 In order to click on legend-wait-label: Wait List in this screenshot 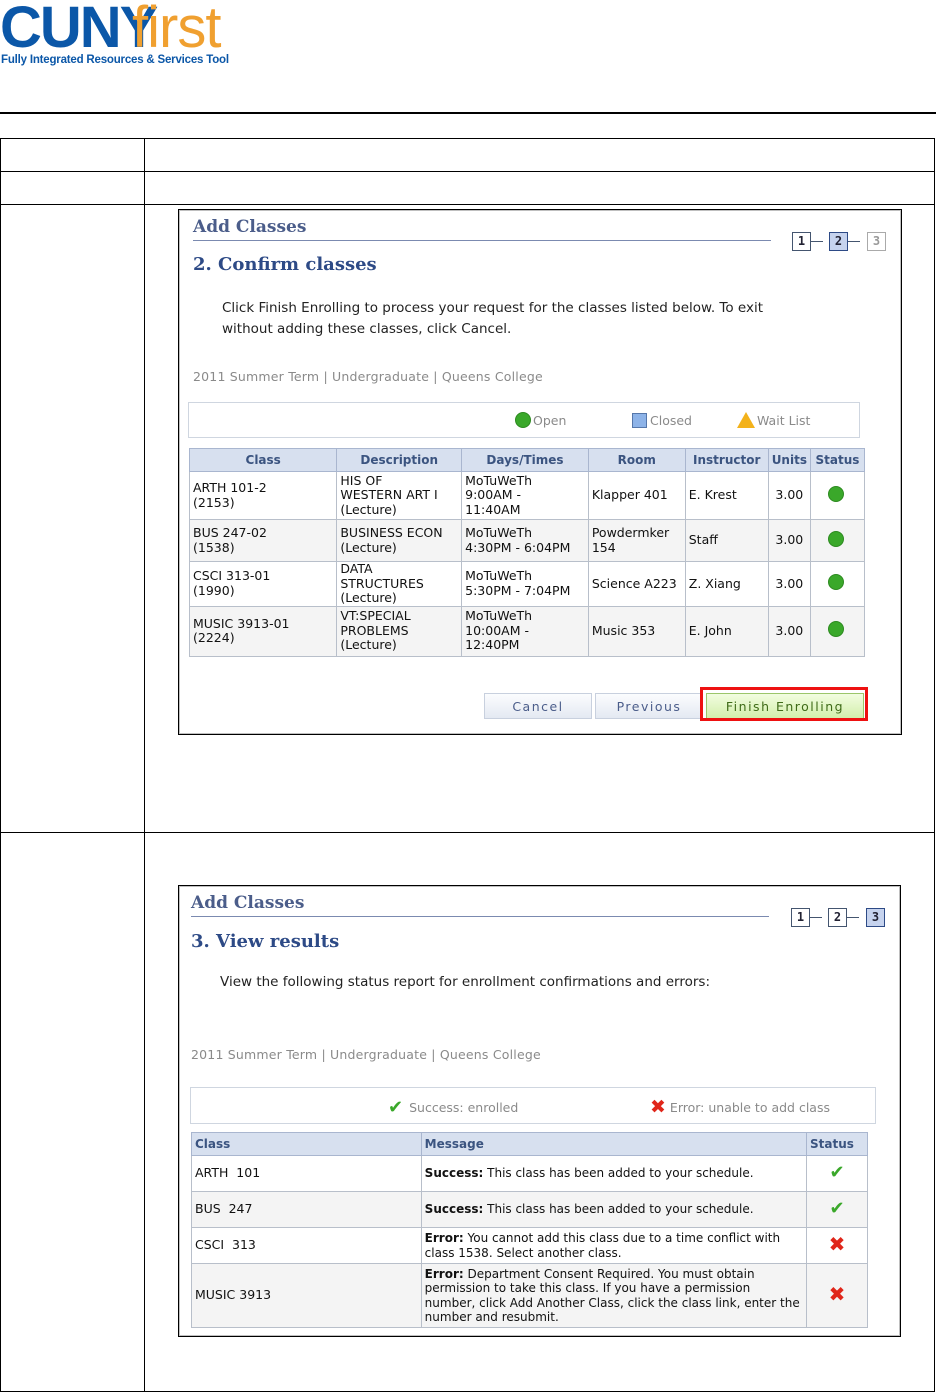, I will do `click(784, 420)`.